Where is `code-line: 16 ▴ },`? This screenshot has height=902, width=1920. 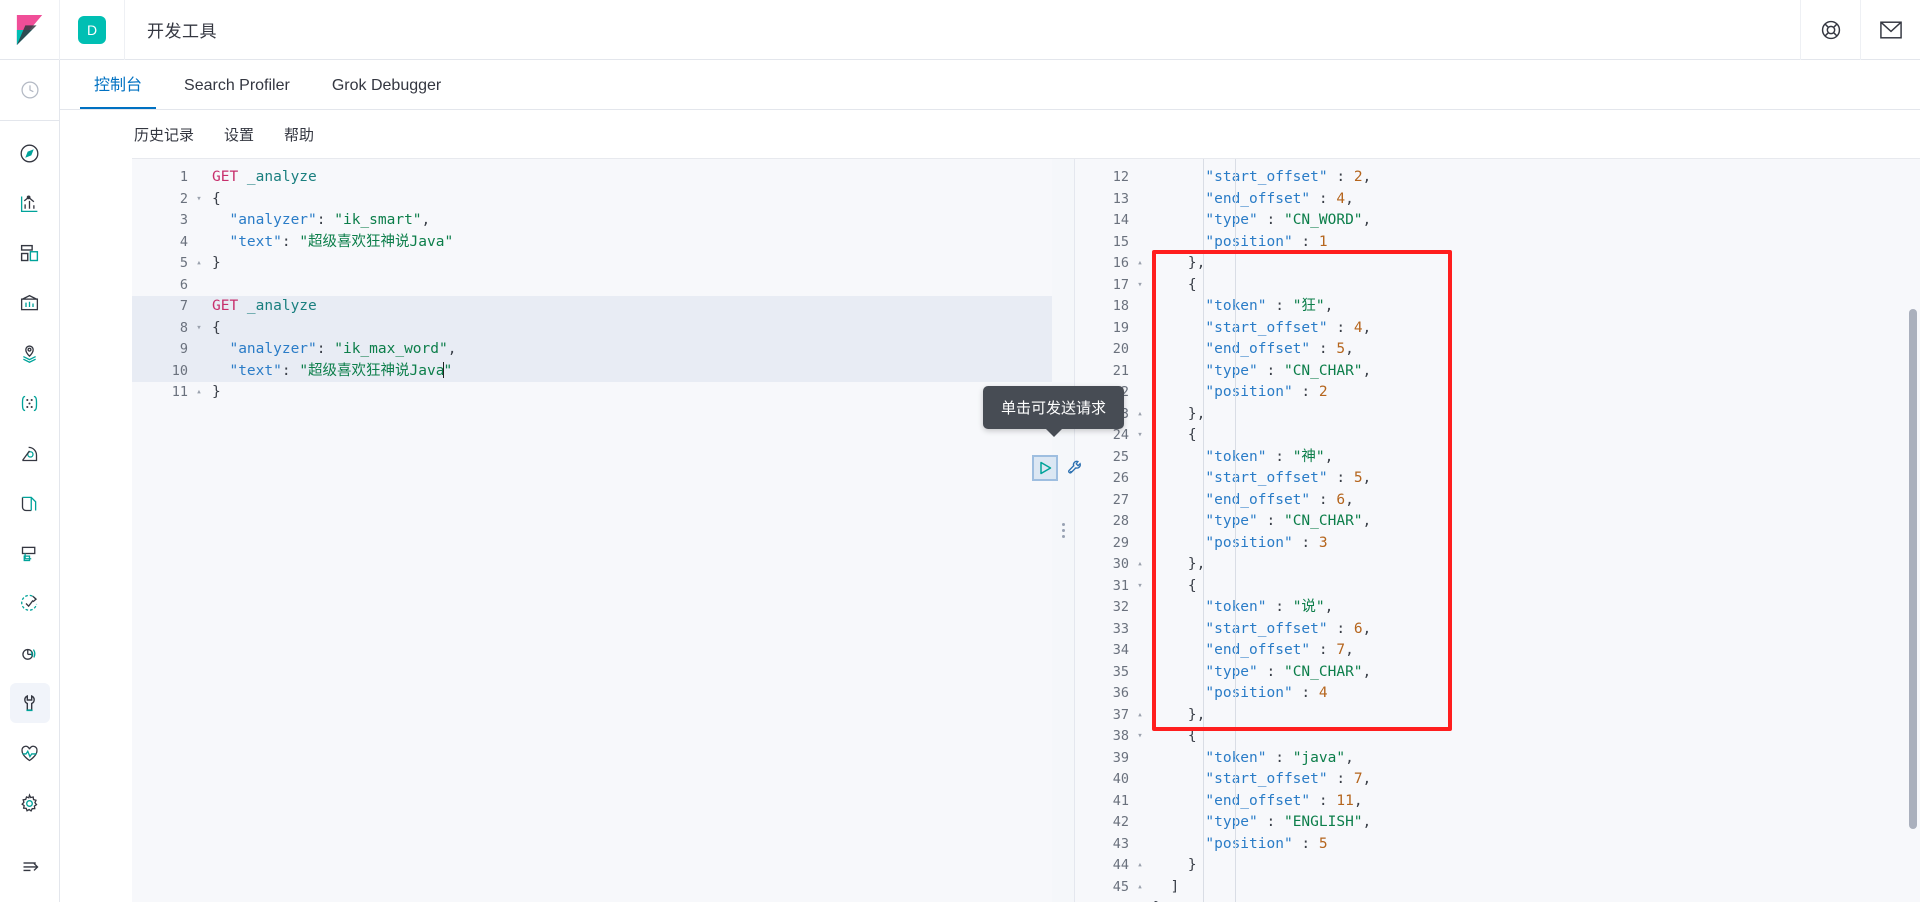 code-line: 16 ▴ }, is located at coordinates (1497, 264).